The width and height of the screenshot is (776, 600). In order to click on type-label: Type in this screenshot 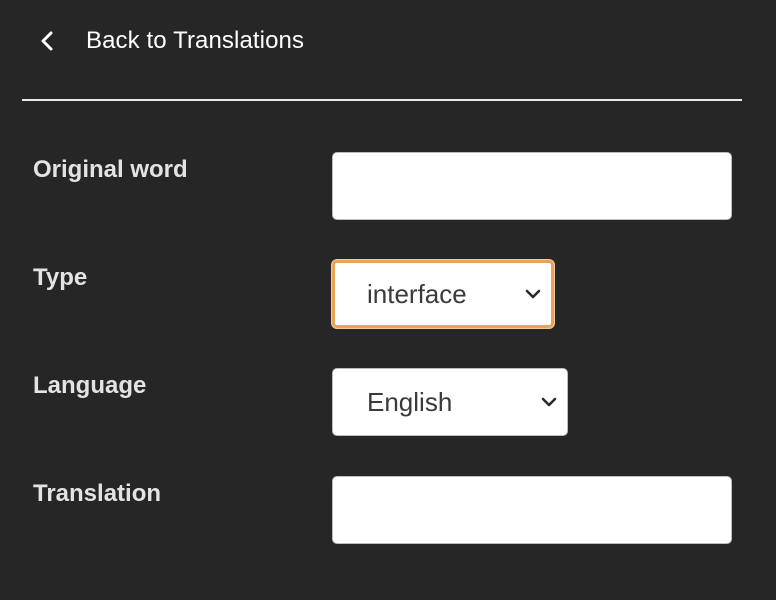, I will do `click(60, 277)`.